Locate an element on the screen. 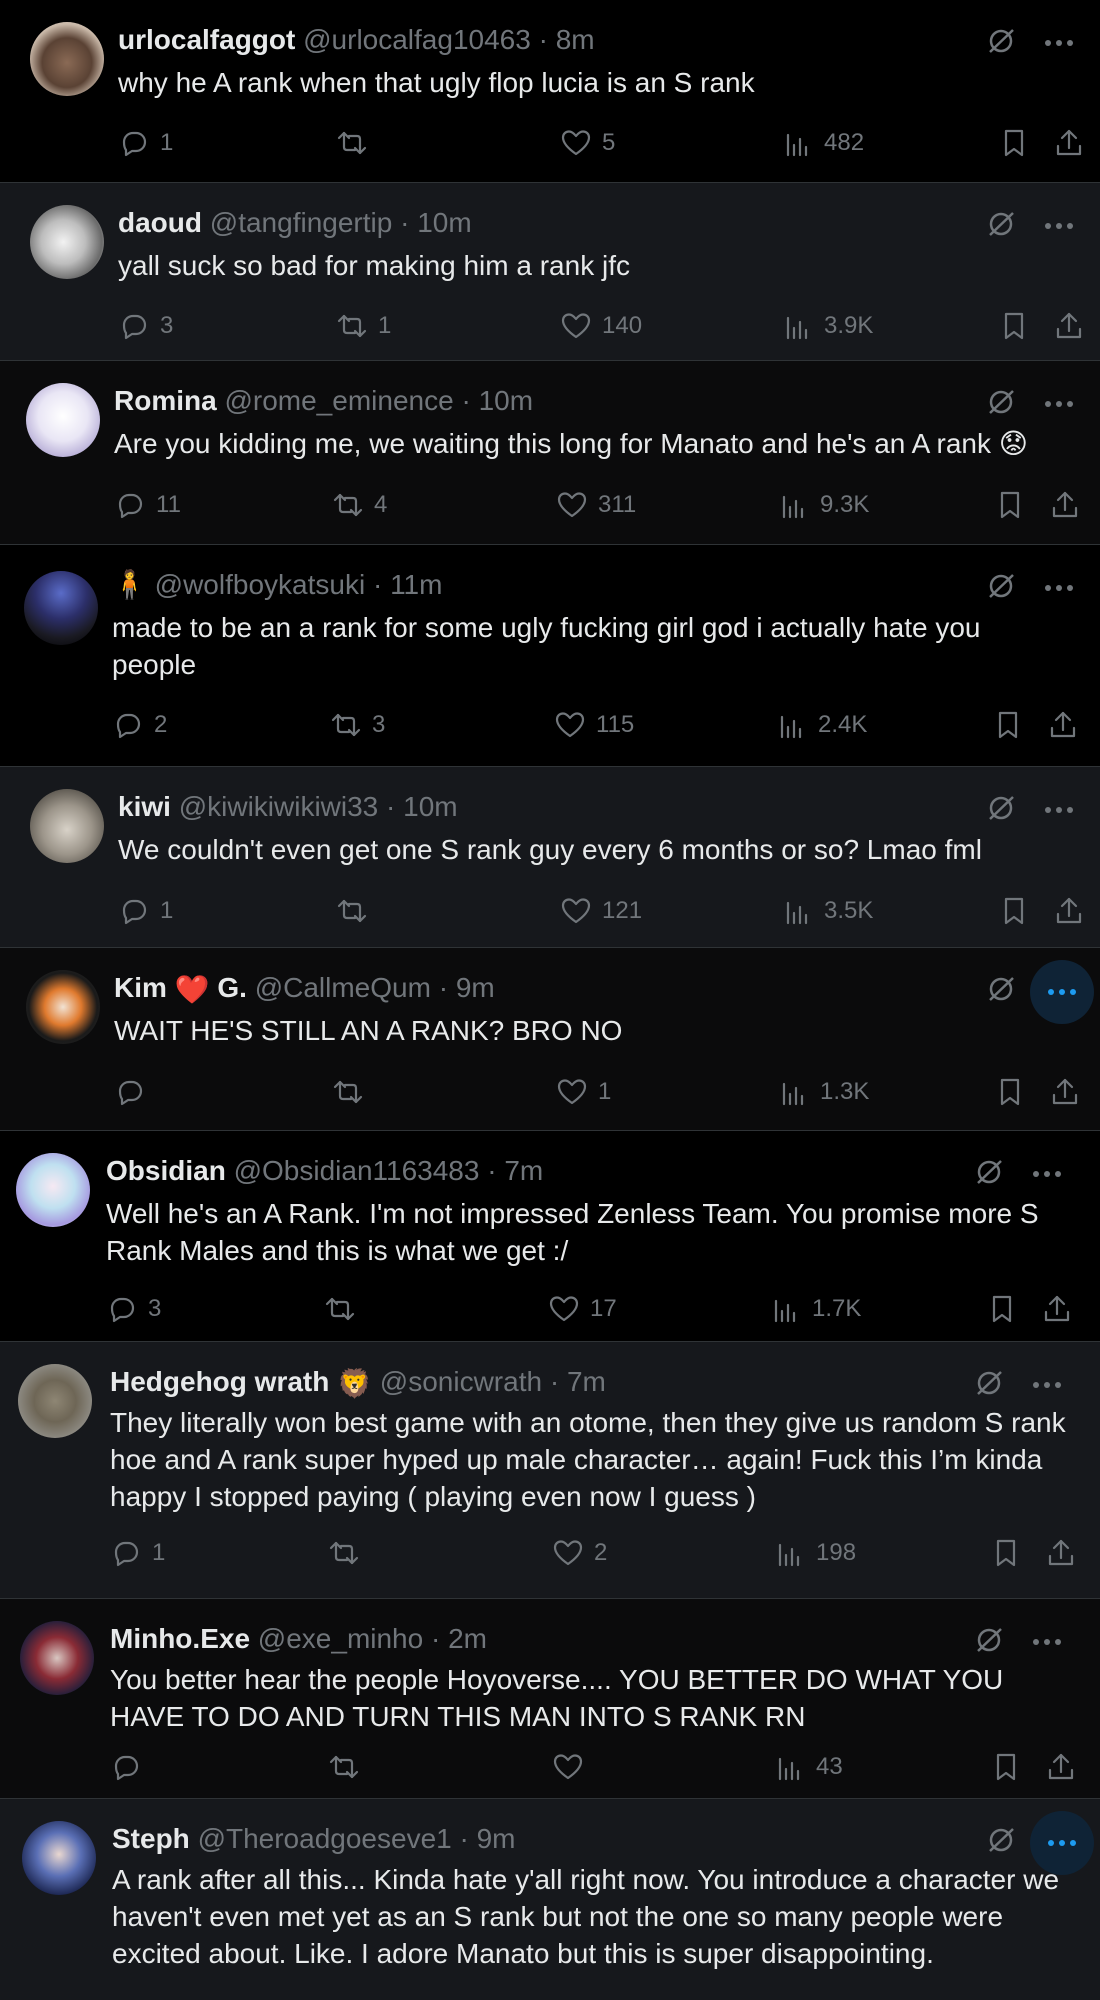 Image resolution: width=1100 pixels, height=2000 pixels. views-button: 9.3K is located at coordinates (823, 505).